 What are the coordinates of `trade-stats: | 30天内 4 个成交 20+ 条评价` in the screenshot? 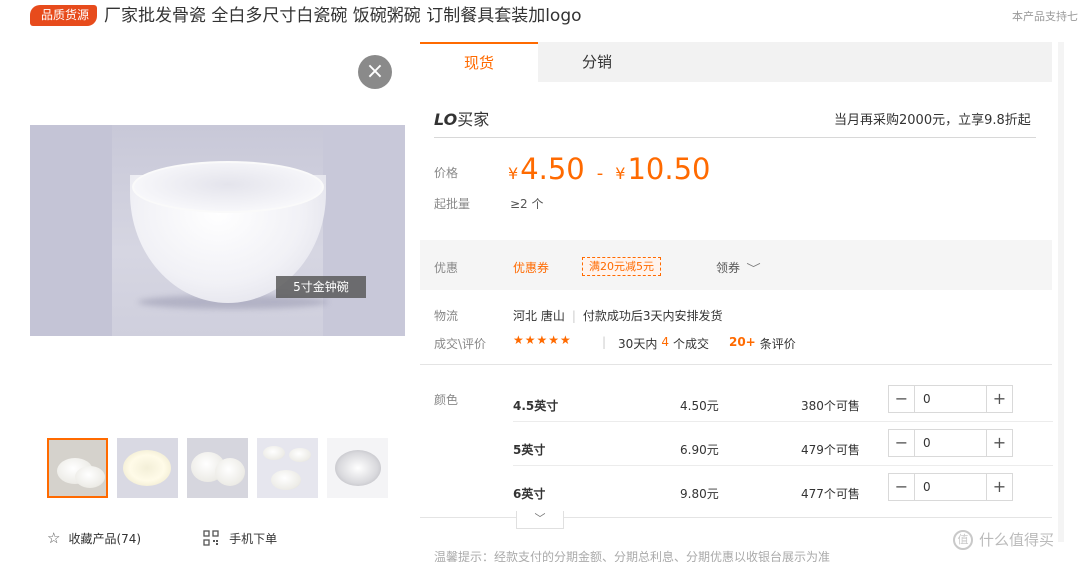 It's located at (699, 343).